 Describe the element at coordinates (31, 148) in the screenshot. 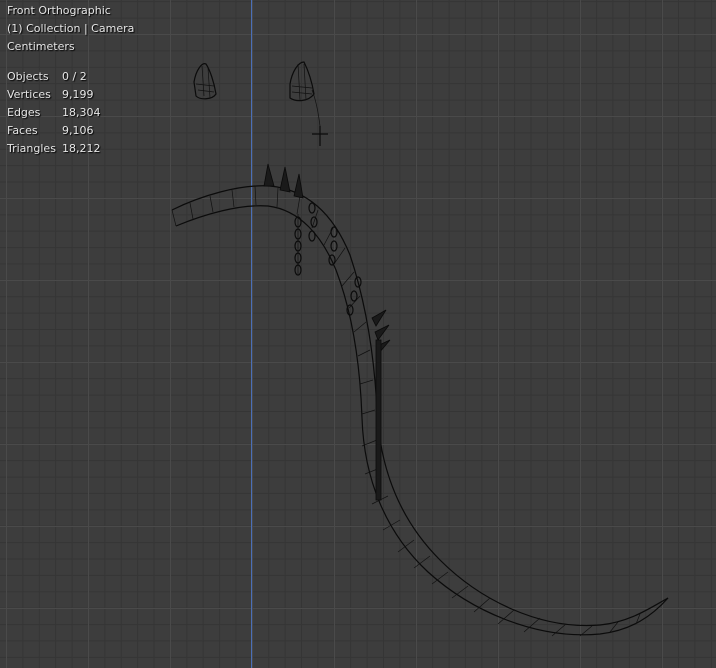

I see `stat-label-triangles: Triangles` at that location.